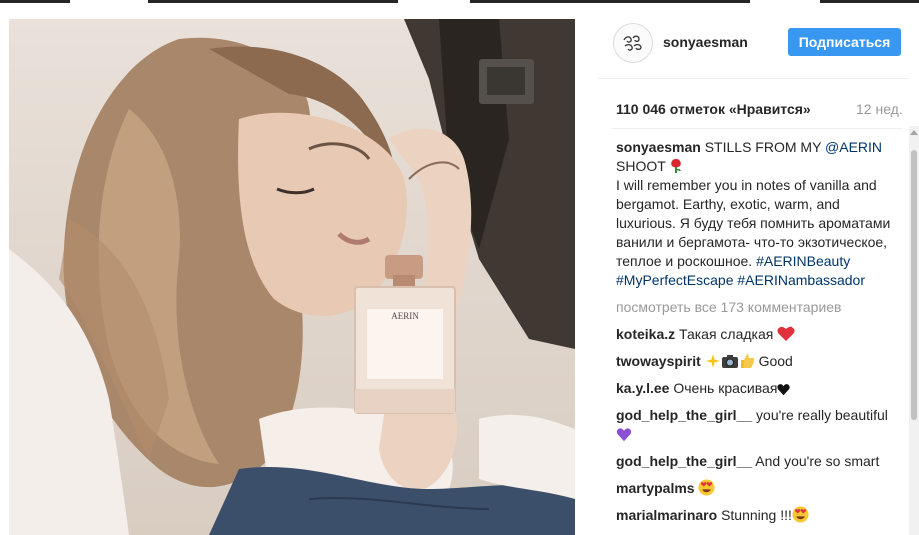  I want to click on mention-link: @AERIN, so click(853, 147).